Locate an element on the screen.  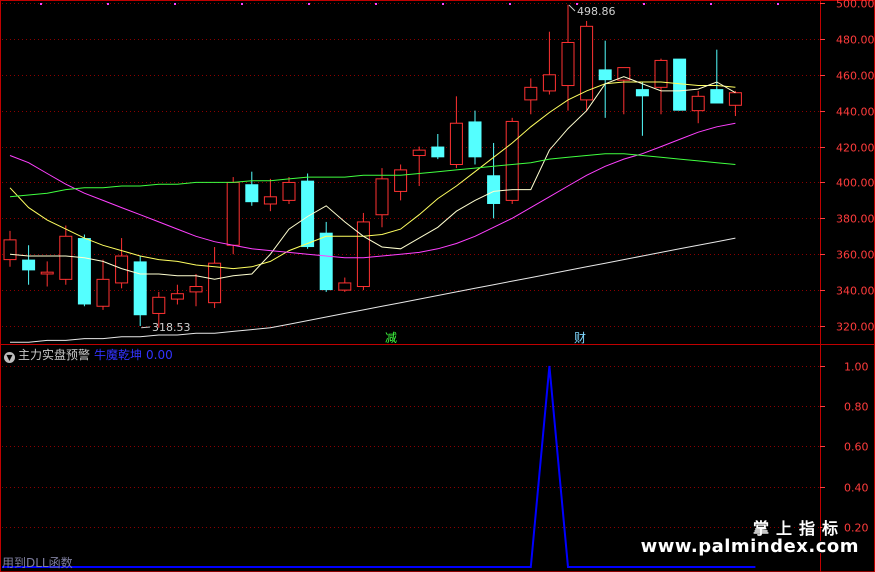
indicator-tick-label: 0.40 is located at coordinates (856, 488).